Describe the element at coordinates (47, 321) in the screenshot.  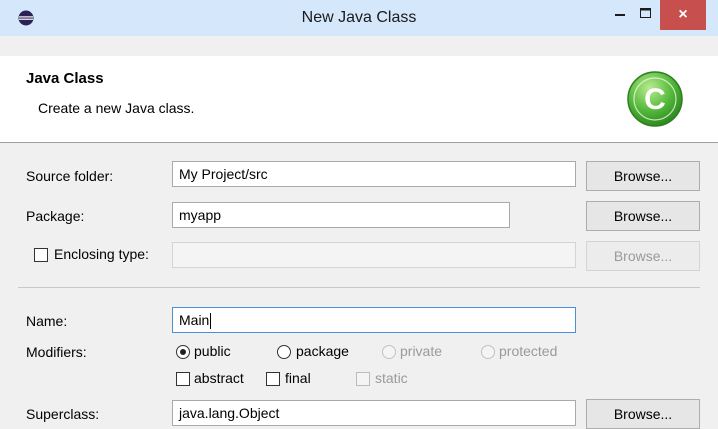
I see `name-label: Name:` at that location.